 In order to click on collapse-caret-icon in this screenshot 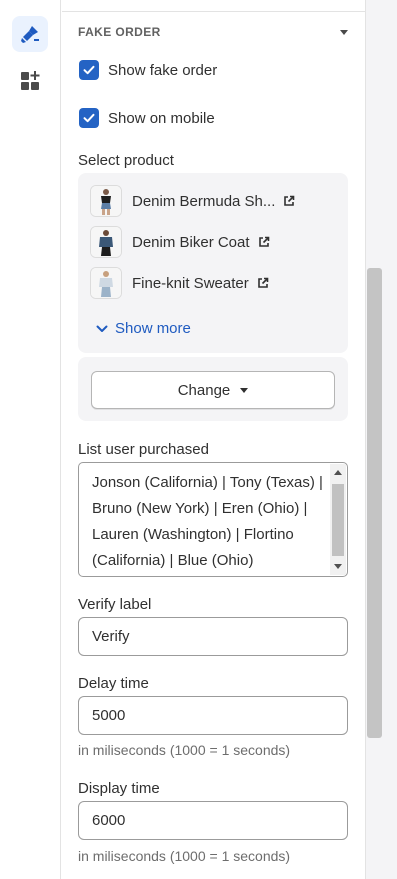, I will do `click(344, 32)`.